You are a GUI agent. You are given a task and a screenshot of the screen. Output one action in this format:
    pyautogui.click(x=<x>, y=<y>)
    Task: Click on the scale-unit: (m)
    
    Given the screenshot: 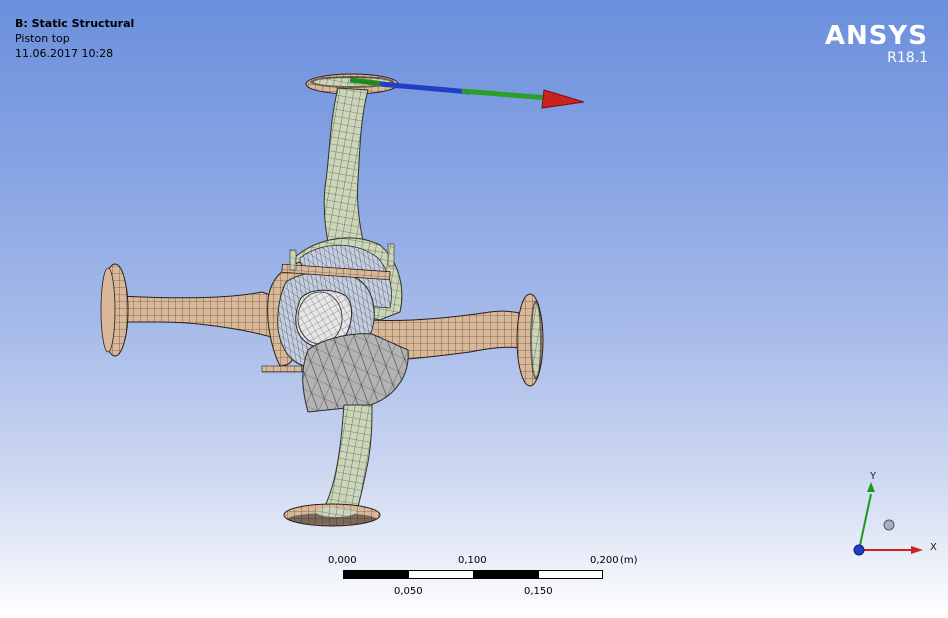 What is the action you would take?
    pyautogui.click(x=629, y=560)
    